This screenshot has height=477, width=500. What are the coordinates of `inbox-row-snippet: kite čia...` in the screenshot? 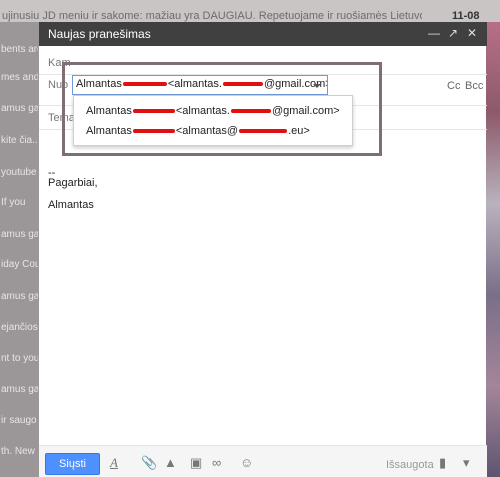 It's located at (20, 140).